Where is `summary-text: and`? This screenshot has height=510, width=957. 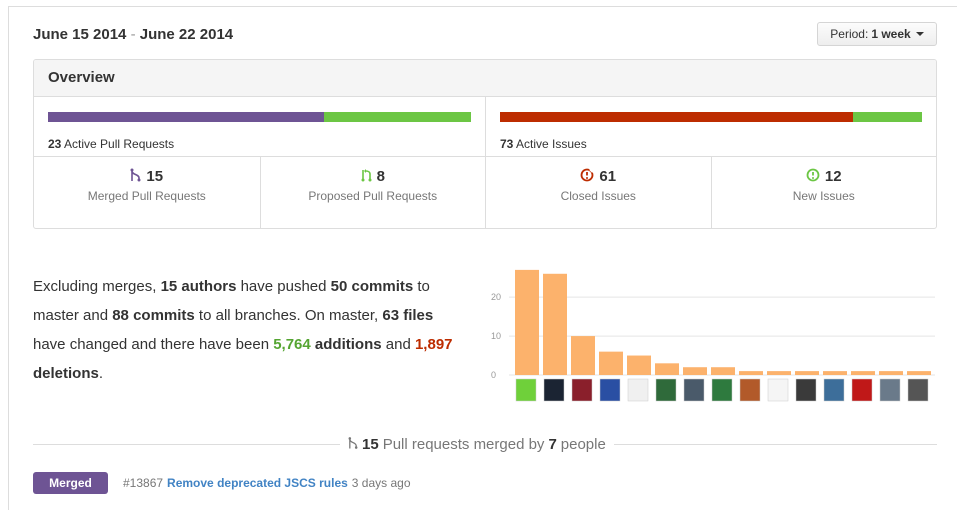 summary-text: and is located at coordinates (398, 344).